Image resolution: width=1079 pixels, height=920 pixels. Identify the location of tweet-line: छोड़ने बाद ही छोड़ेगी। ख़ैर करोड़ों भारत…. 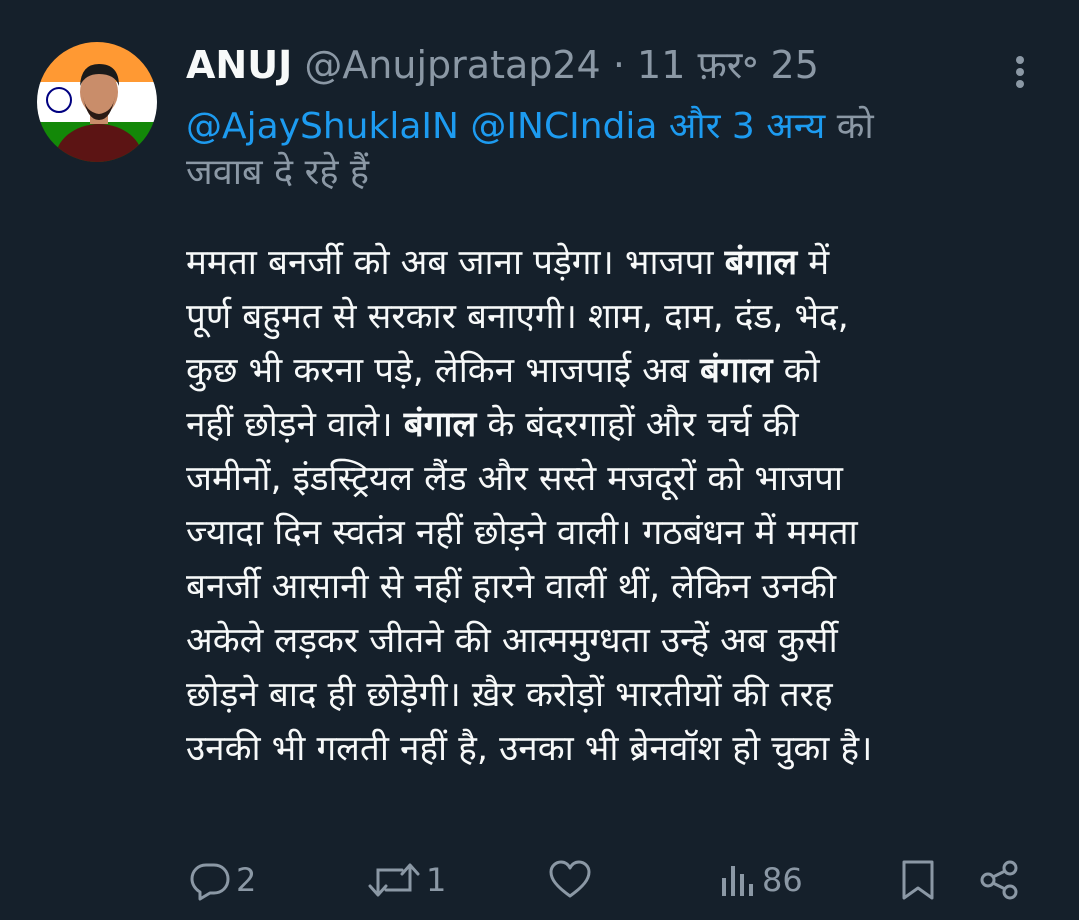
(509, 695).